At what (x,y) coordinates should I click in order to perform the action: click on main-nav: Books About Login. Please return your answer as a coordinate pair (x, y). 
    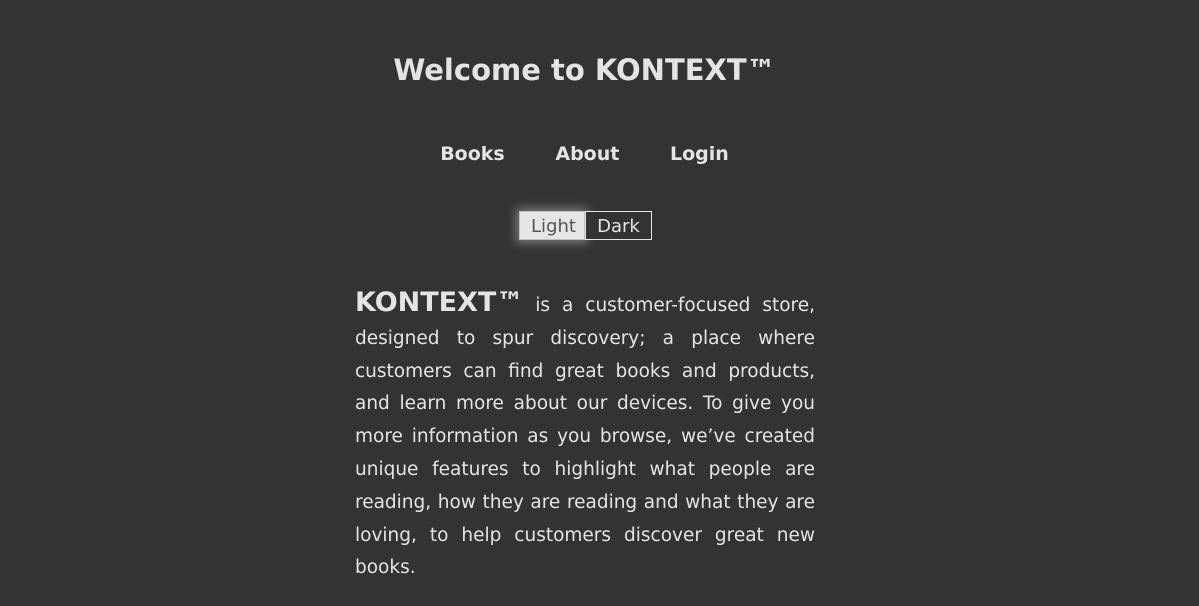
    Looking at the image, I should click on (584, 154).